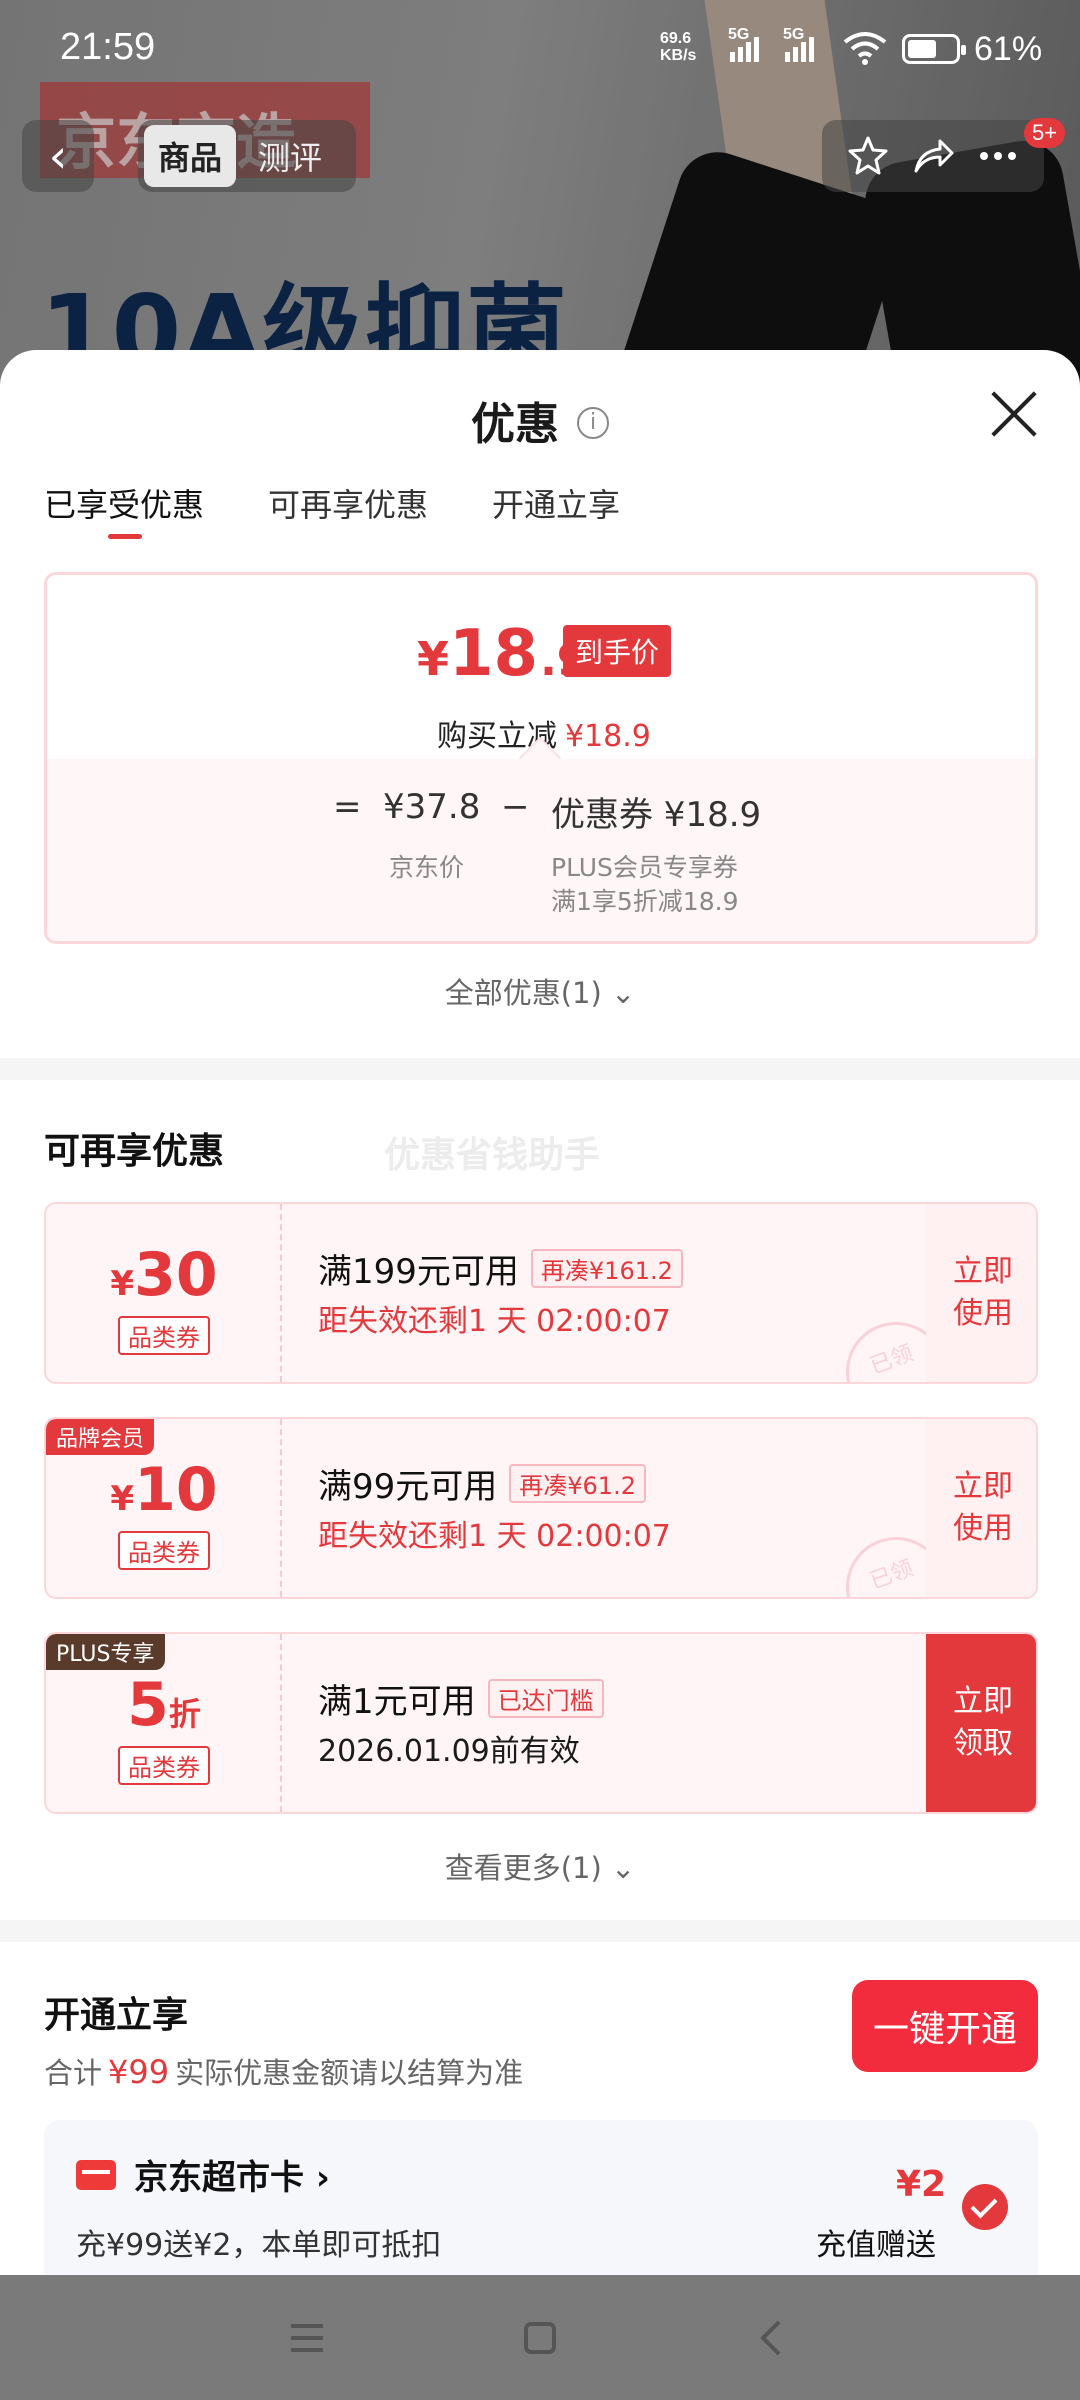 This screenshot has width=1080, height=2400. Describe the element at coordinates (541, 2197) in the screenshot. I see `supermarket-card-offer: 京东超市卡 › 充¥99送¥2，本单即可抵扣 ¥2 充值赠送` at that location.